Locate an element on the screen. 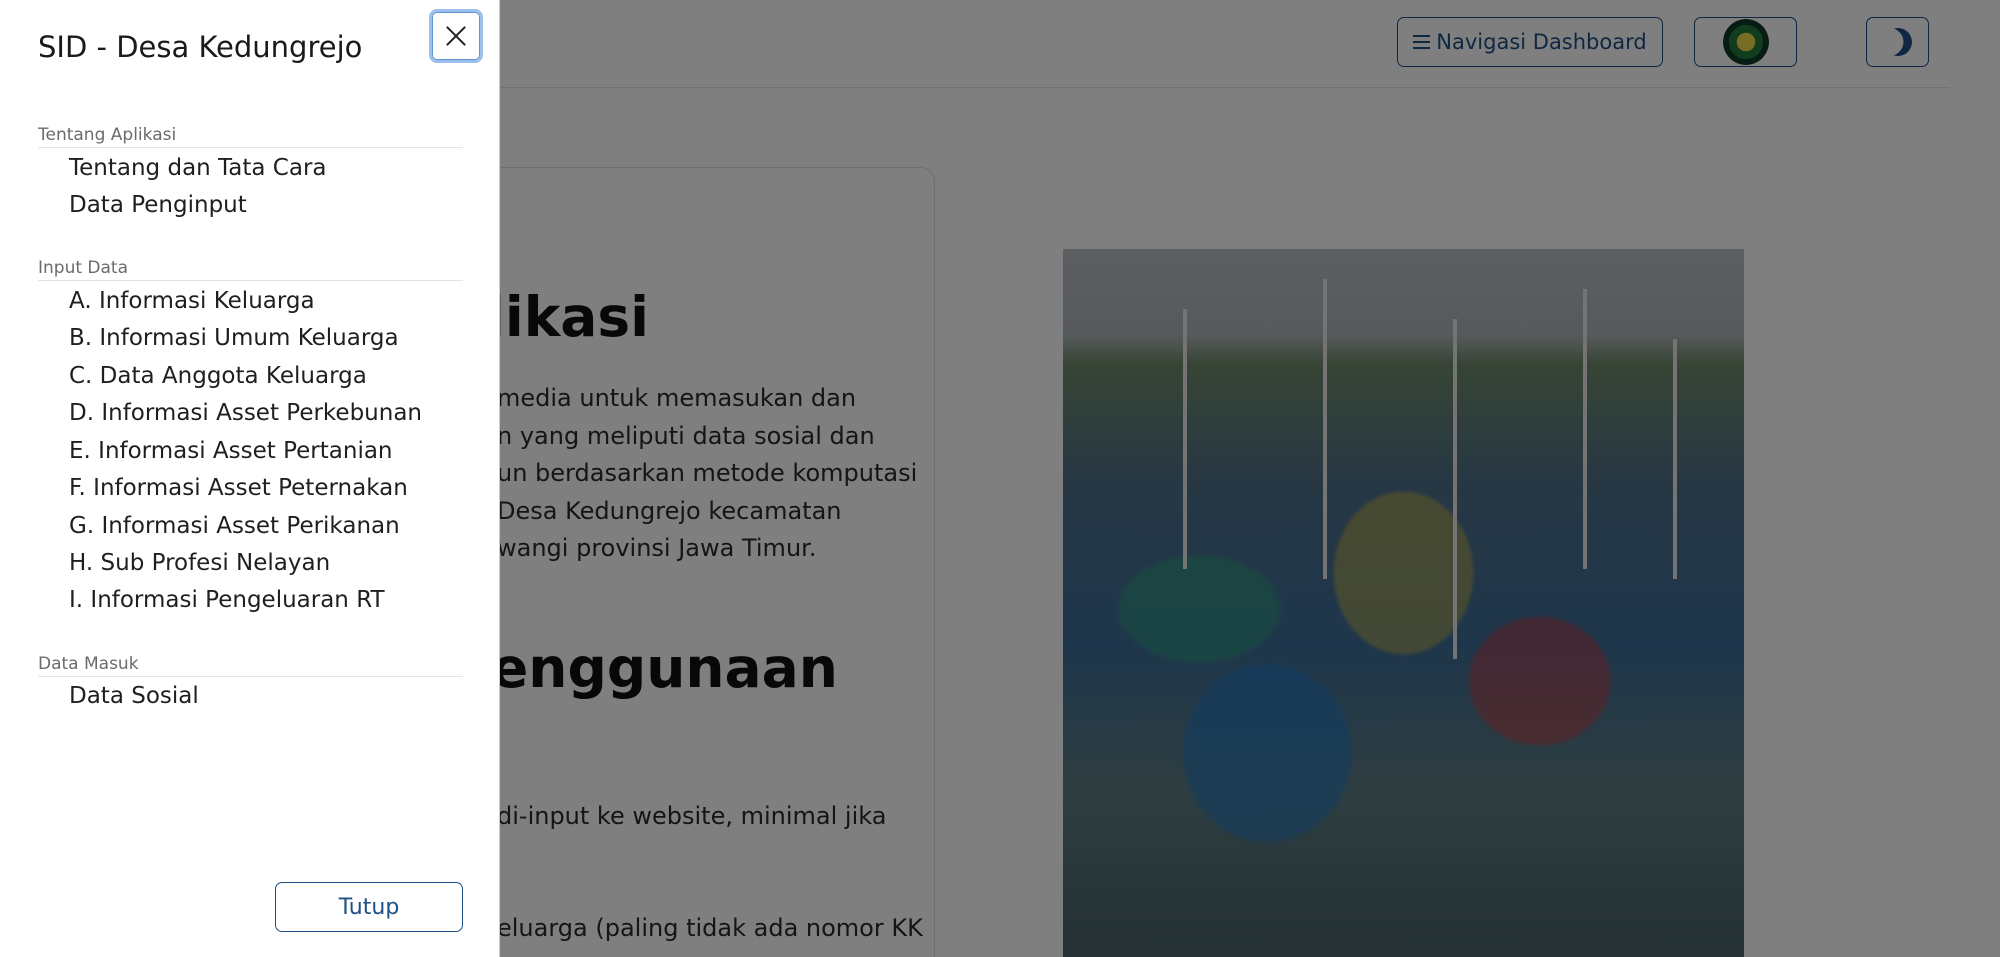 This screenshot has height=957, width=2000. menu-item-data-anggota-keluarga: C. Data Anggota Keluarga is located at coordinates (218, 376).